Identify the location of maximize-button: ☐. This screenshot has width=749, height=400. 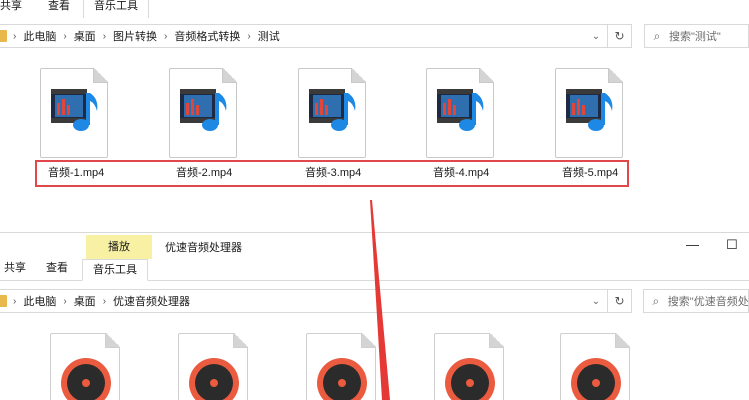
(732, 245).